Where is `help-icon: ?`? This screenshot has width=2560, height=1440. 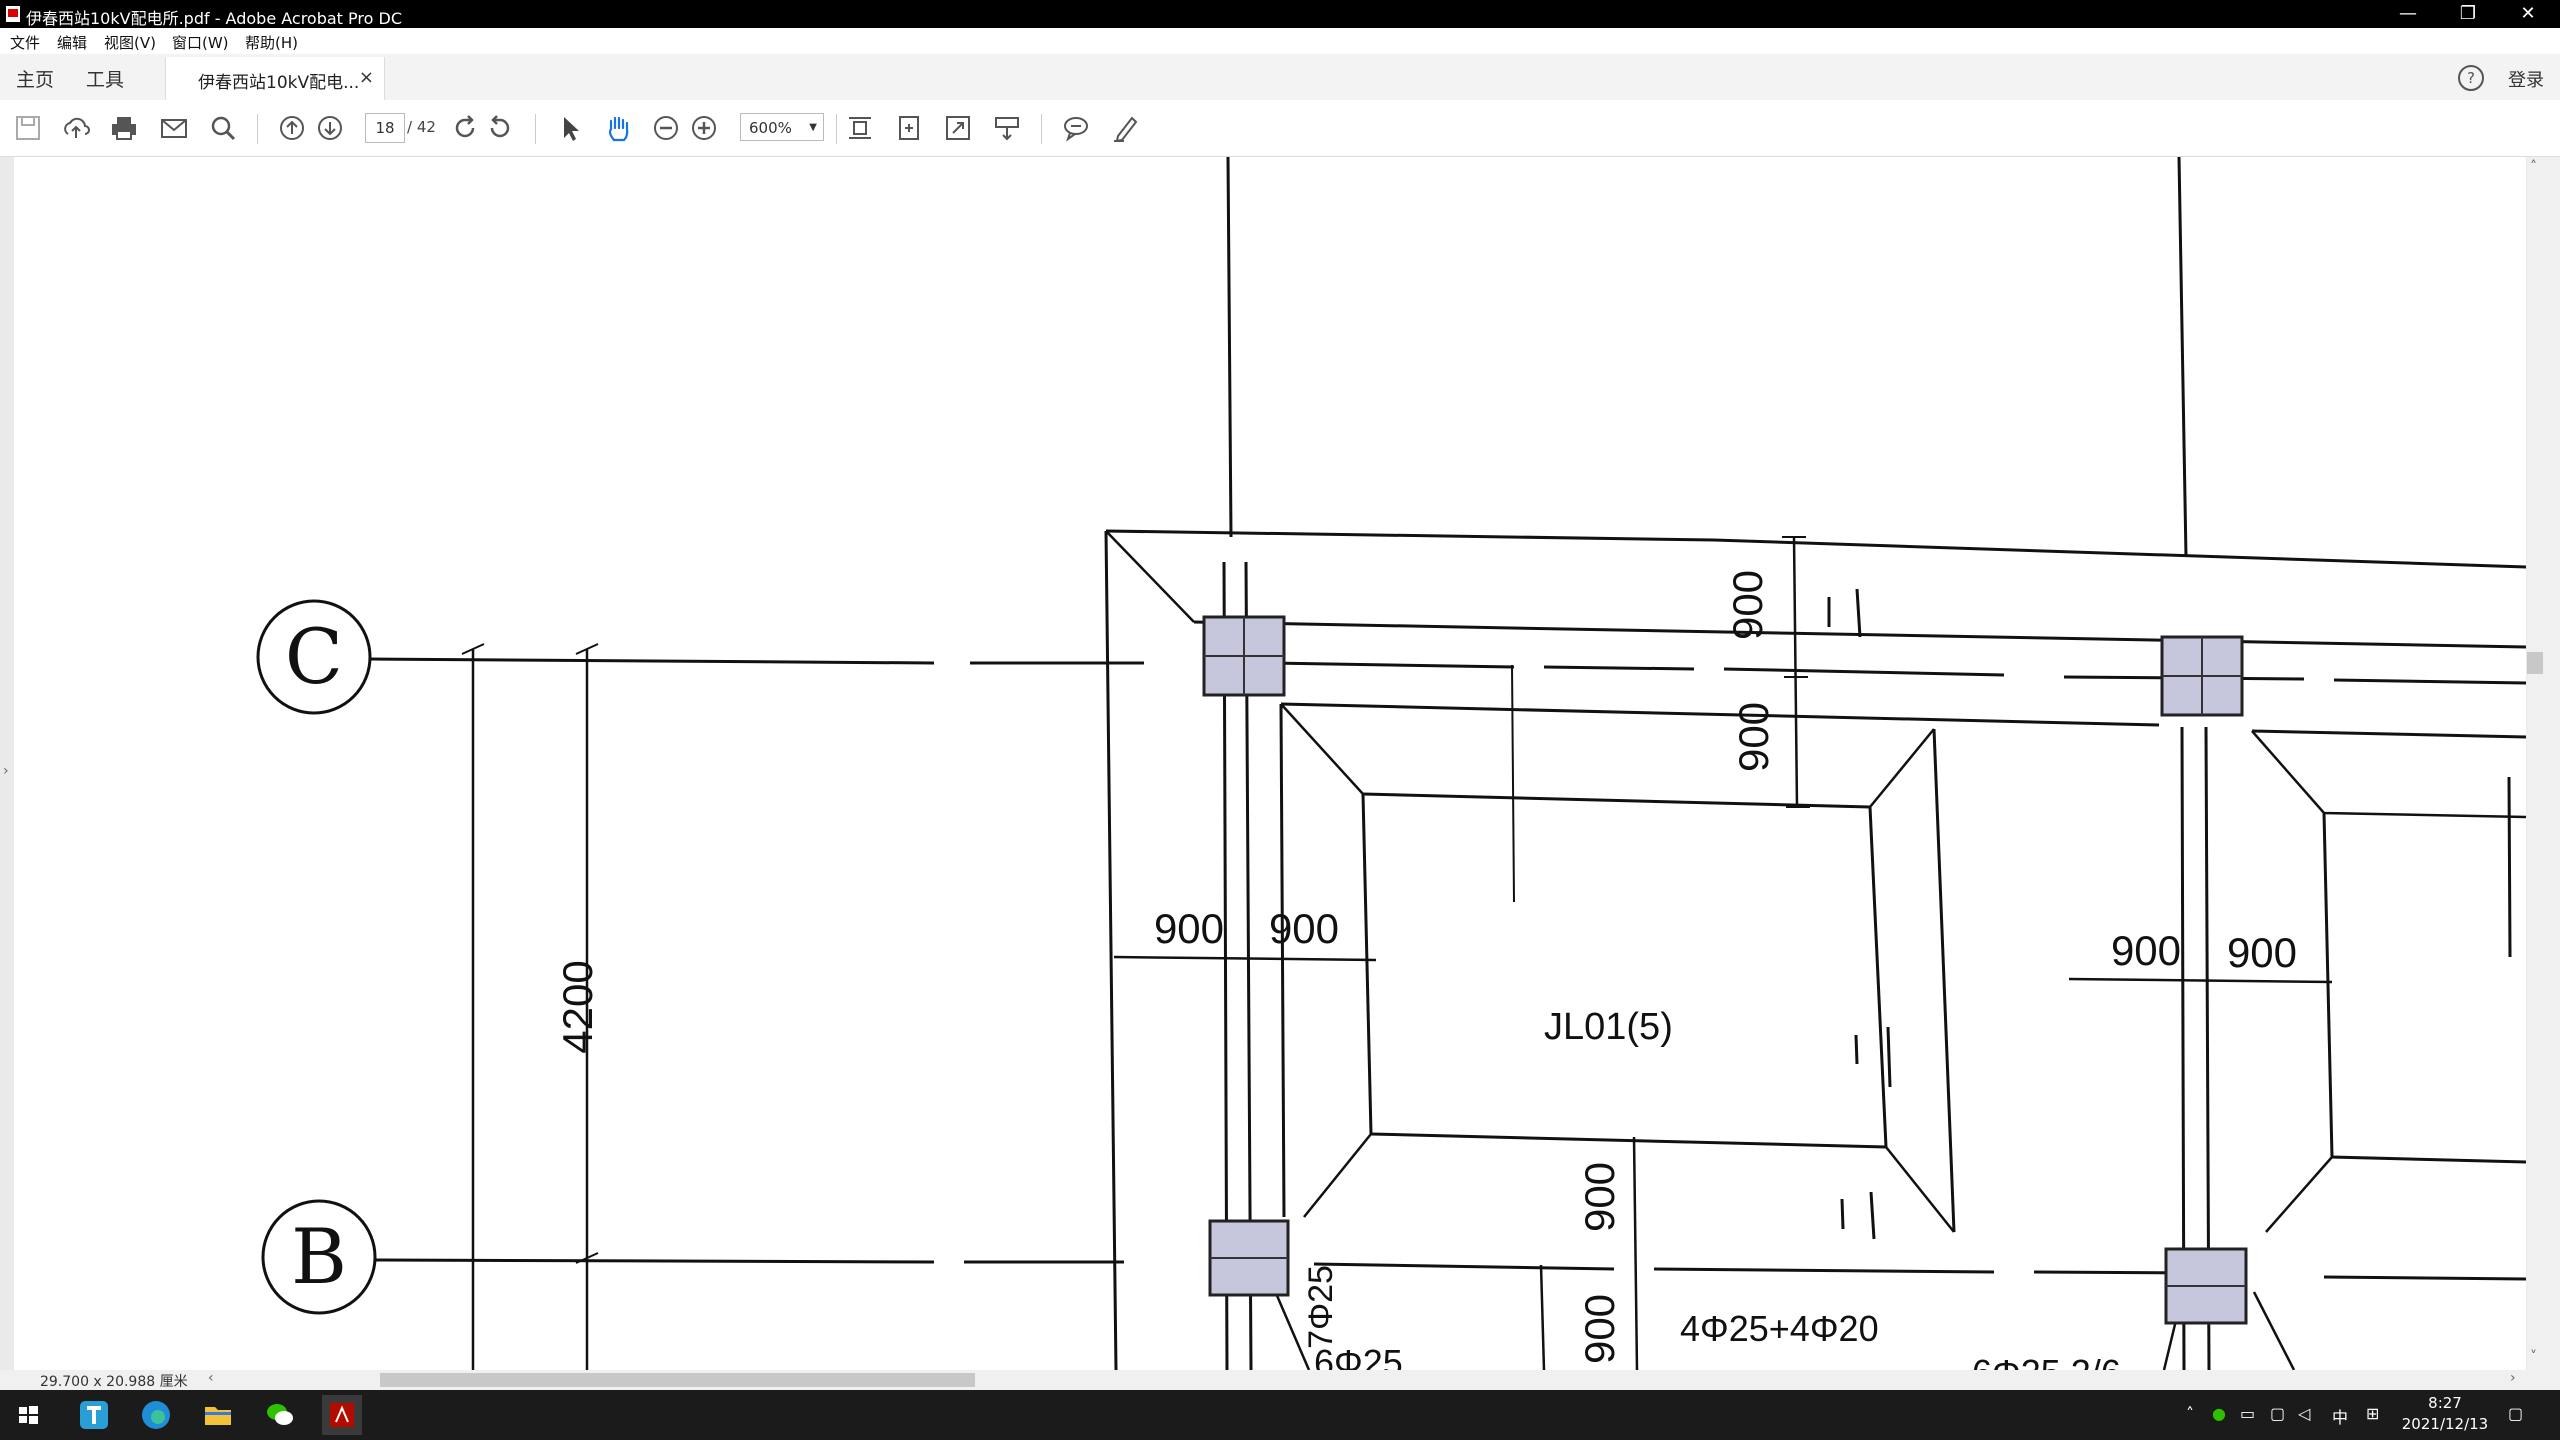
help-icon: ? is located at coordinates (2471, 78).